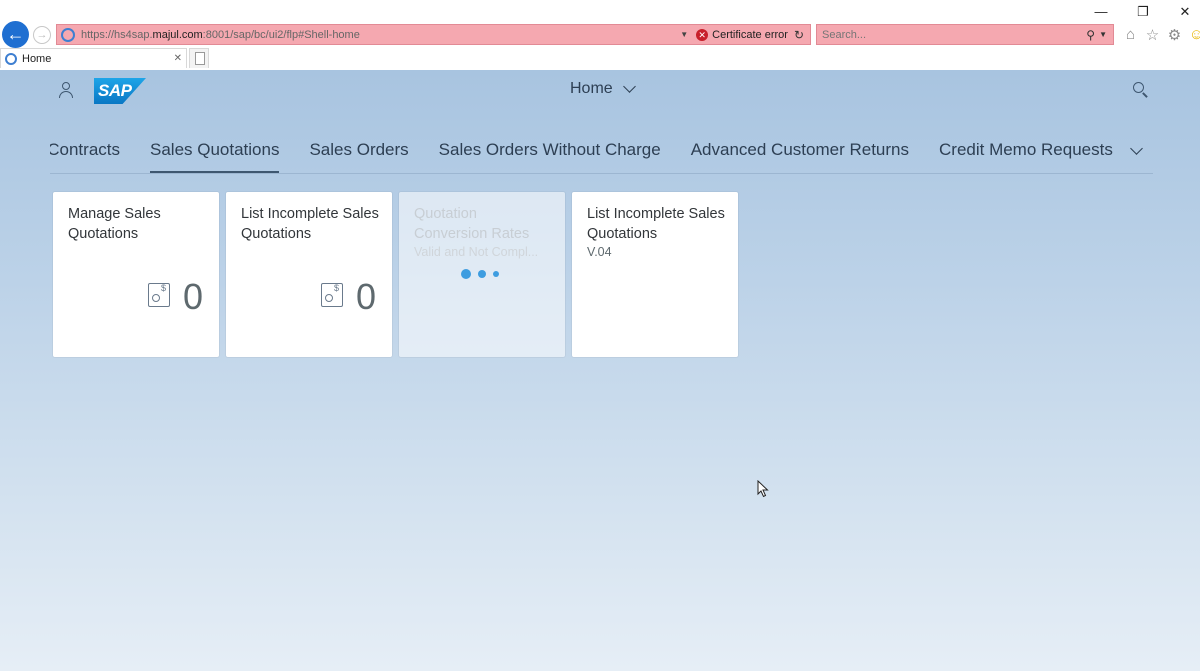 This screenshot has height=671, width=1200. Describe the element at coordinates (42, 35) in the screenshot. I see `forward-button: →` at that location.